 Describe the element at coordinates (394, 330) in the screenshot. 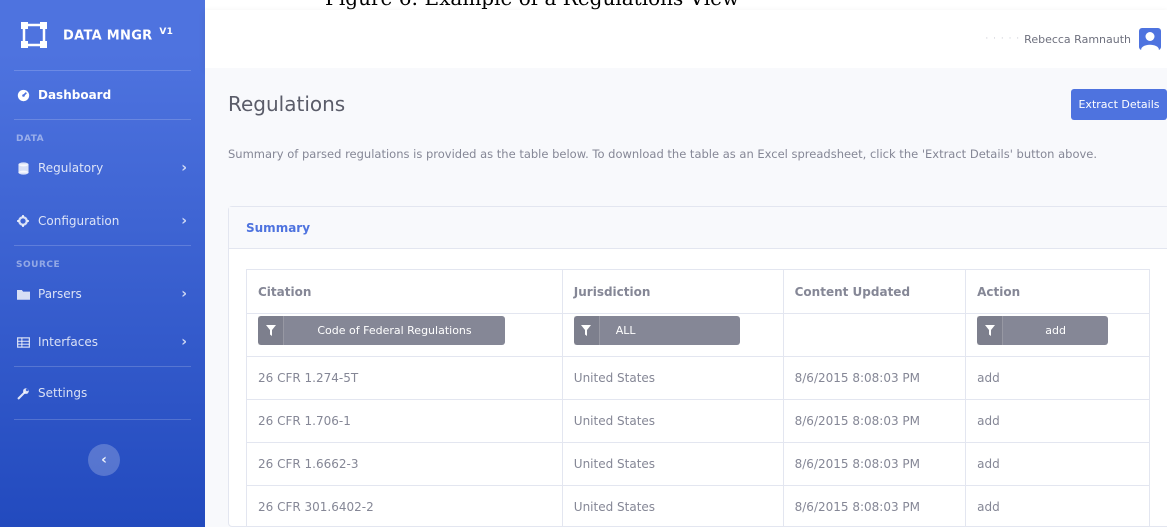

I see `citation-filter-value: Code of Federal Regulations` at that location.